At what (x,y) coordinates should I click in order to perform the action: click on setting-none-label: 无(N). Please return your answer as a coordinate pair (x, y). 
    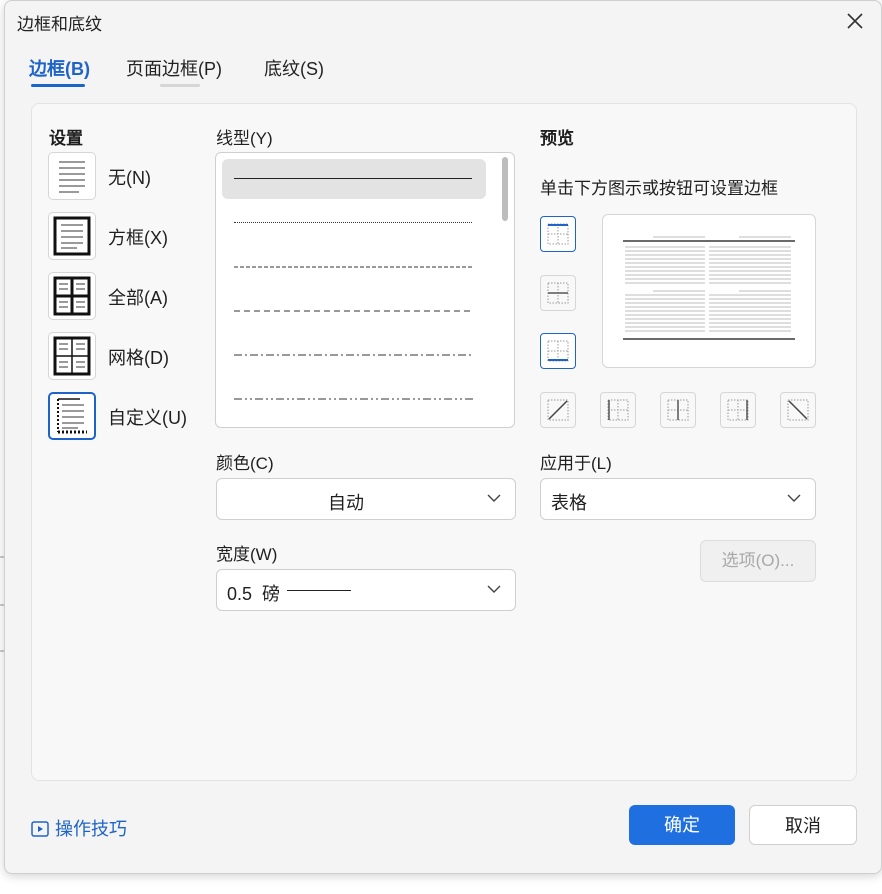
    Looking at the image, I should click on (129, 178).